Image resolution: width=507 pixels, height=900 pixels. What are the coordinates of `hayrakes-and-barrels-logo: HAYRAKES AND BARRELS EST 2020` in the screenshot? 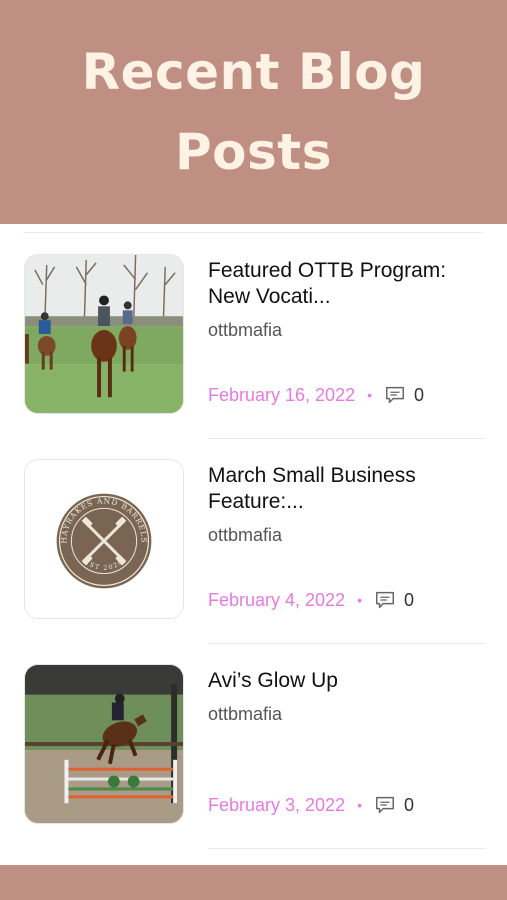 It's located at (104, 539).